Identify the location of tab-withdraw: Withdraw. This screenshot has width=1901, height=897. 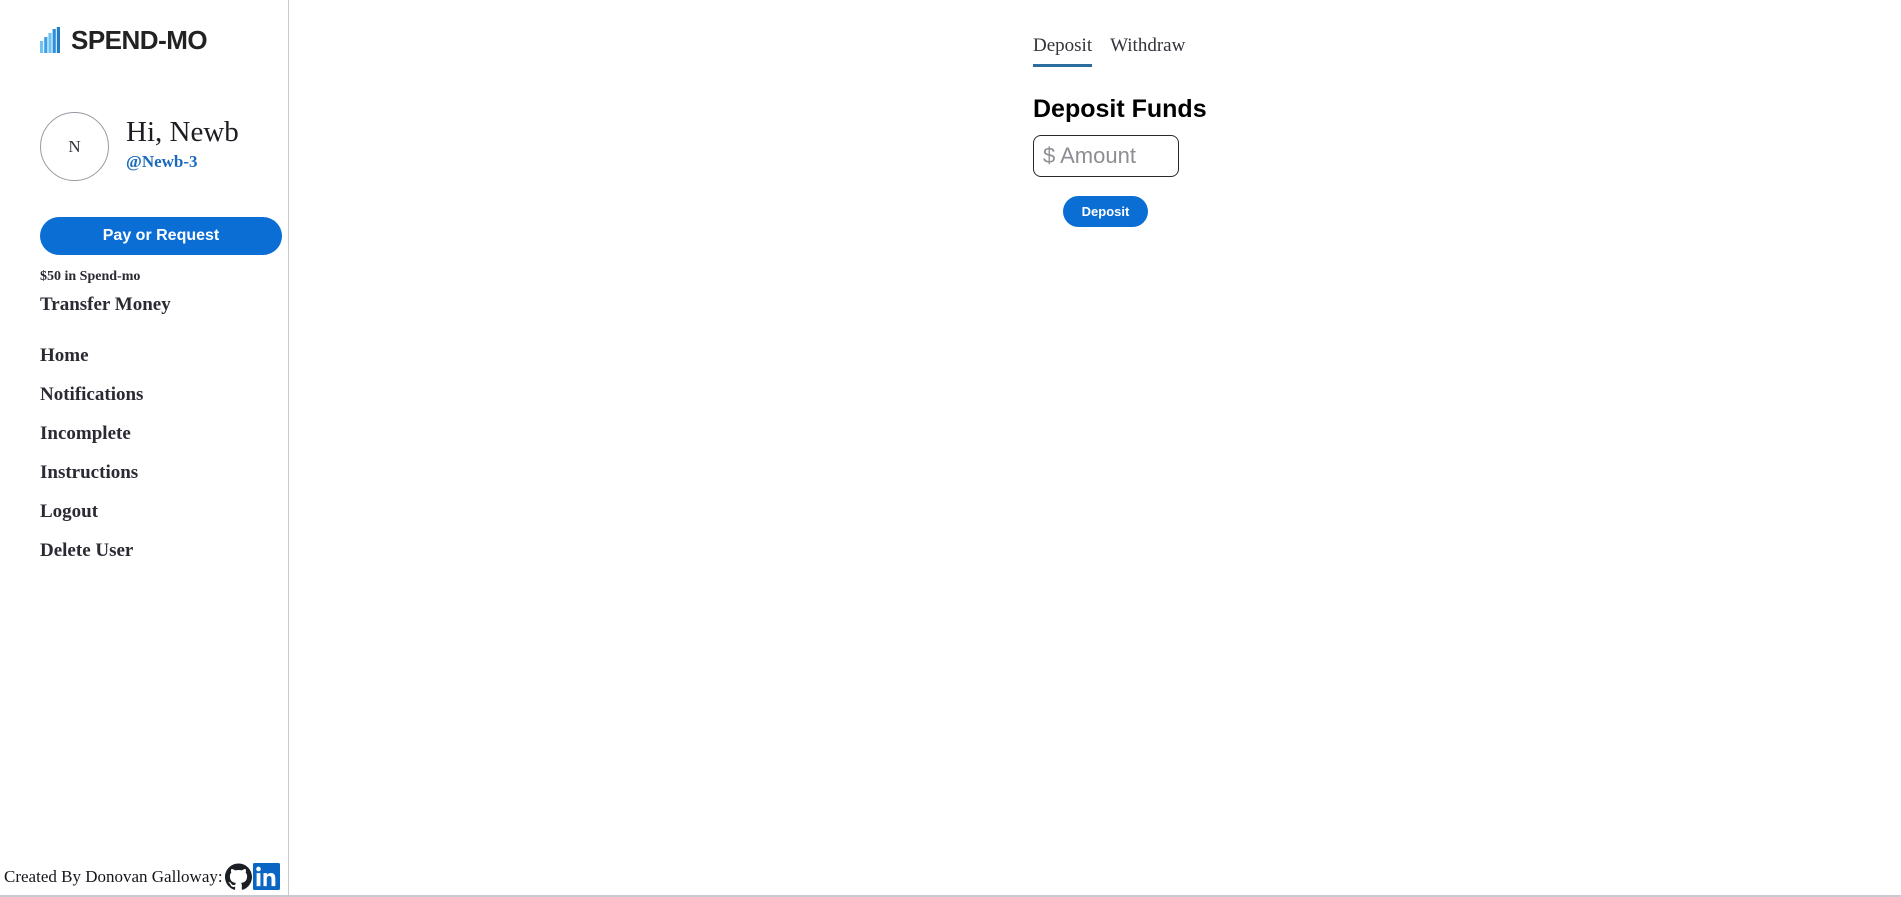
(1147, 51).